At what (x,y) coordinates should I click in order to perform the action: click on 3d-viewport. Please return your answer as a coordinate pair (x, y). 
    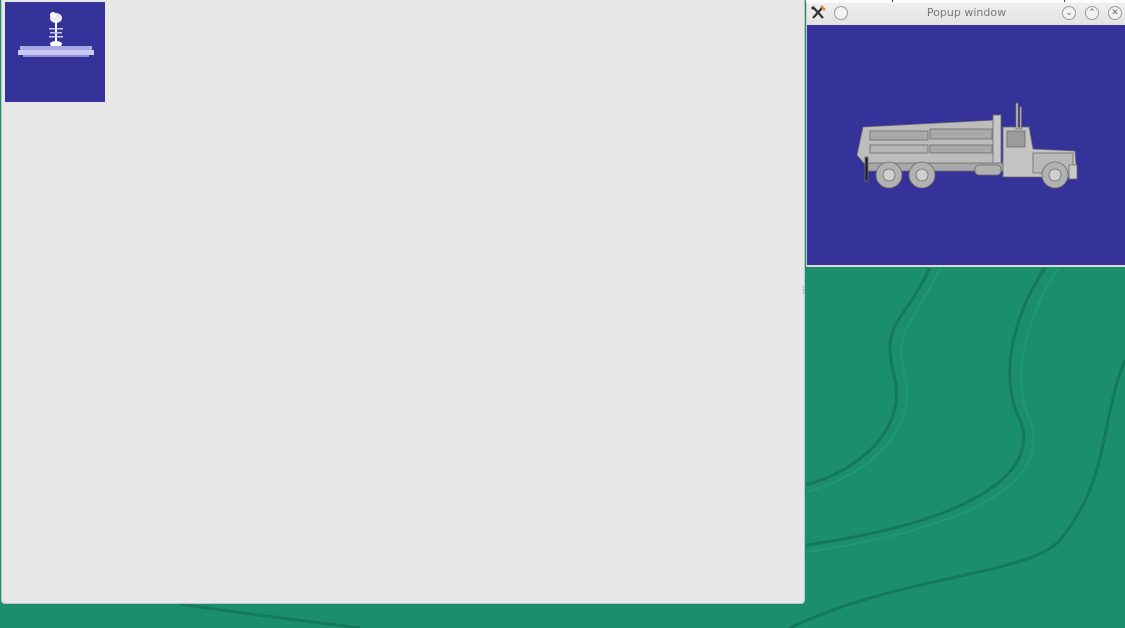
    Looking at the image, I should click on (966, 145).